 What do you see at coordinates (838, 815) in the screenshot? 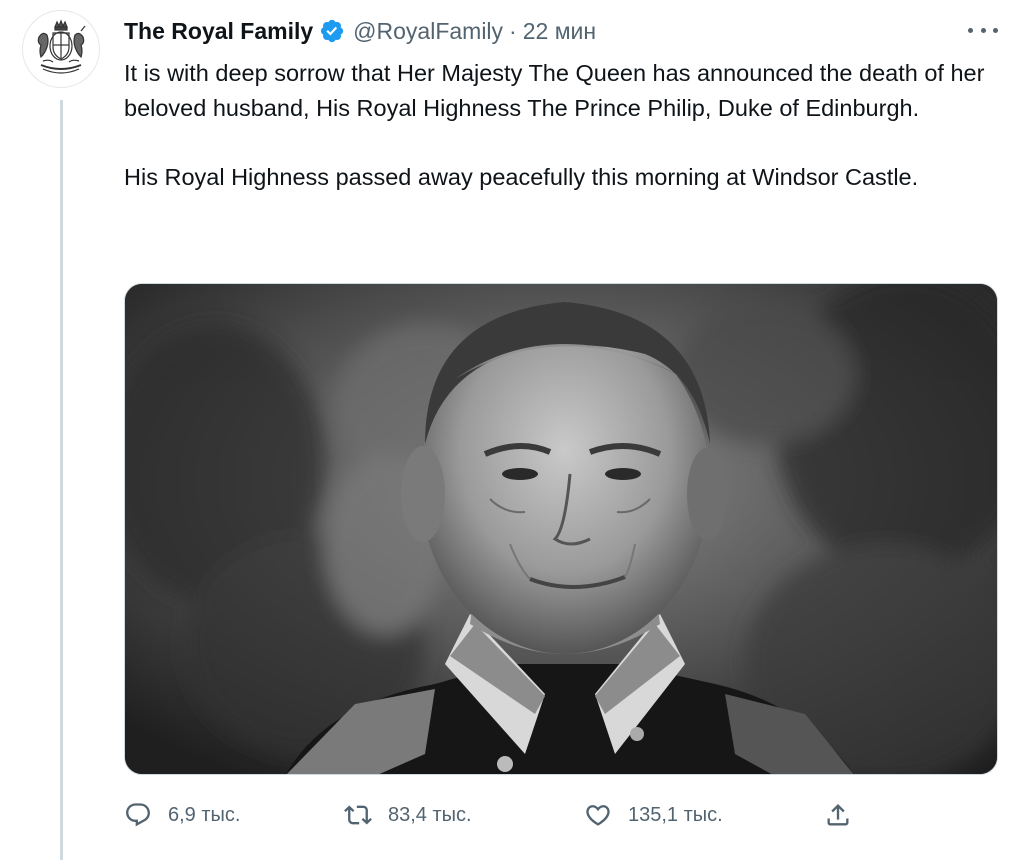
I see `share-icon` at bounding box center [838, 815].